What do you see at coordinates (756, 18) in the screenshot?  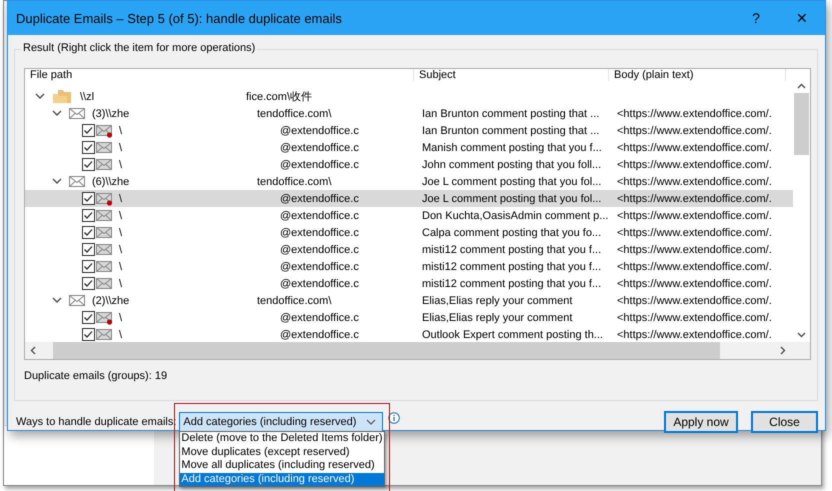 I see `help-button: ?` at bounding box center [756, 18].